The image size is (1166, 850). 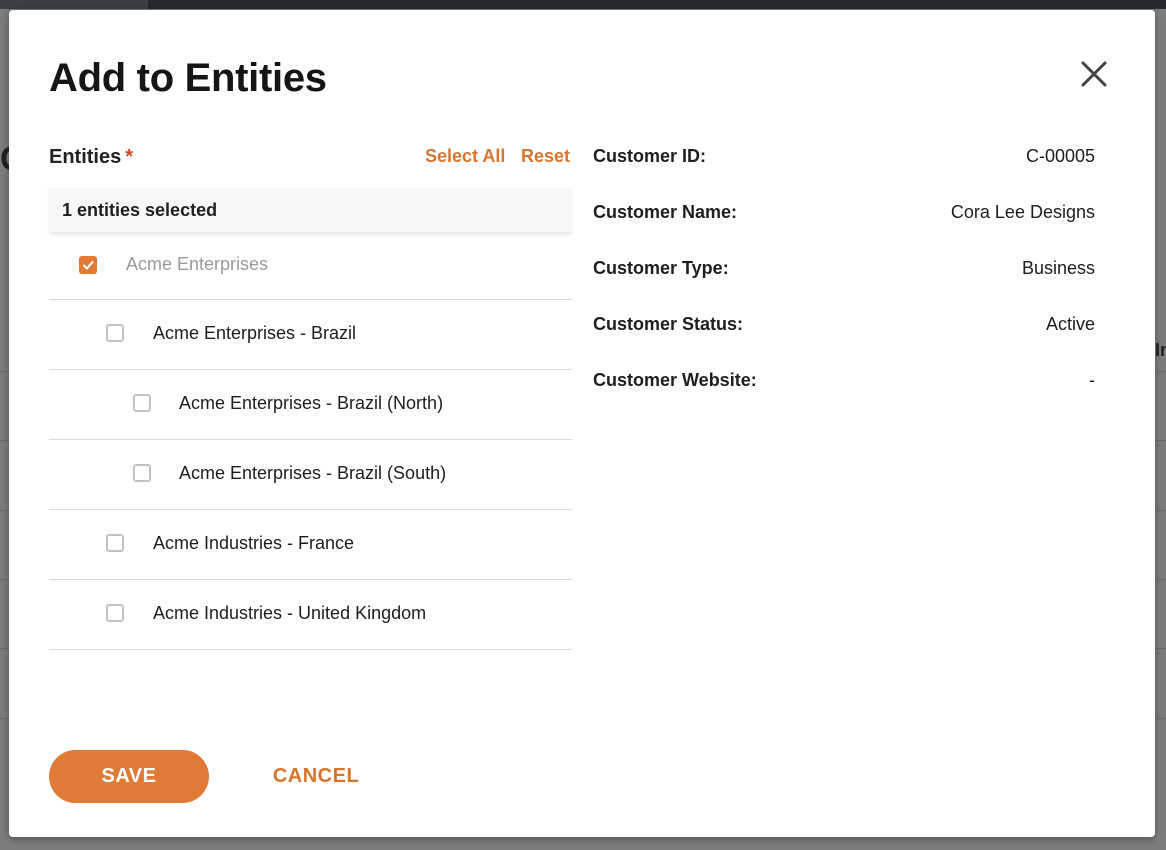 I want to click on detail-value: Cora Lee Designs, so click(x=1022, y=212).